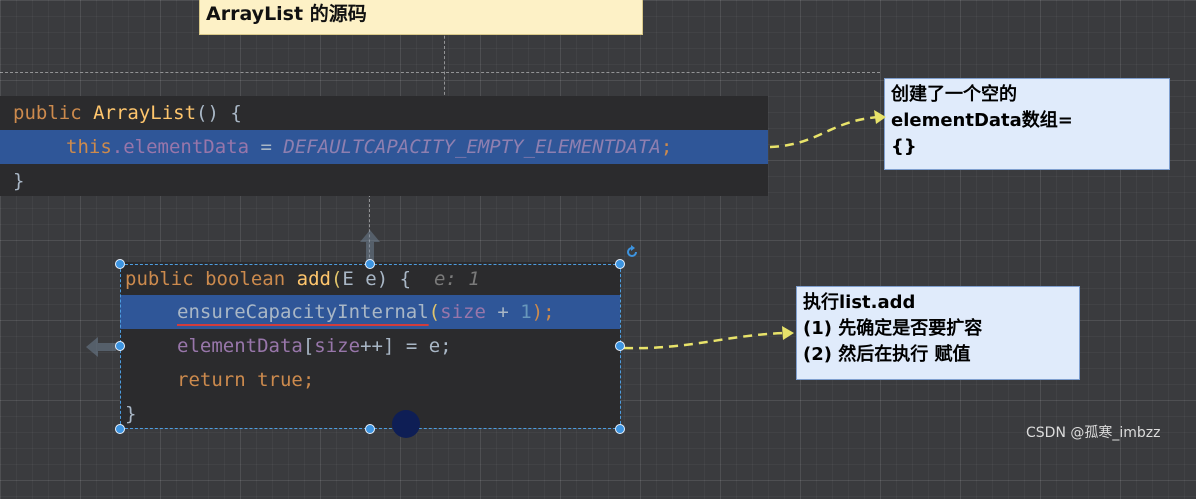  I want to click on arrowhead-top, so click(880, 117).